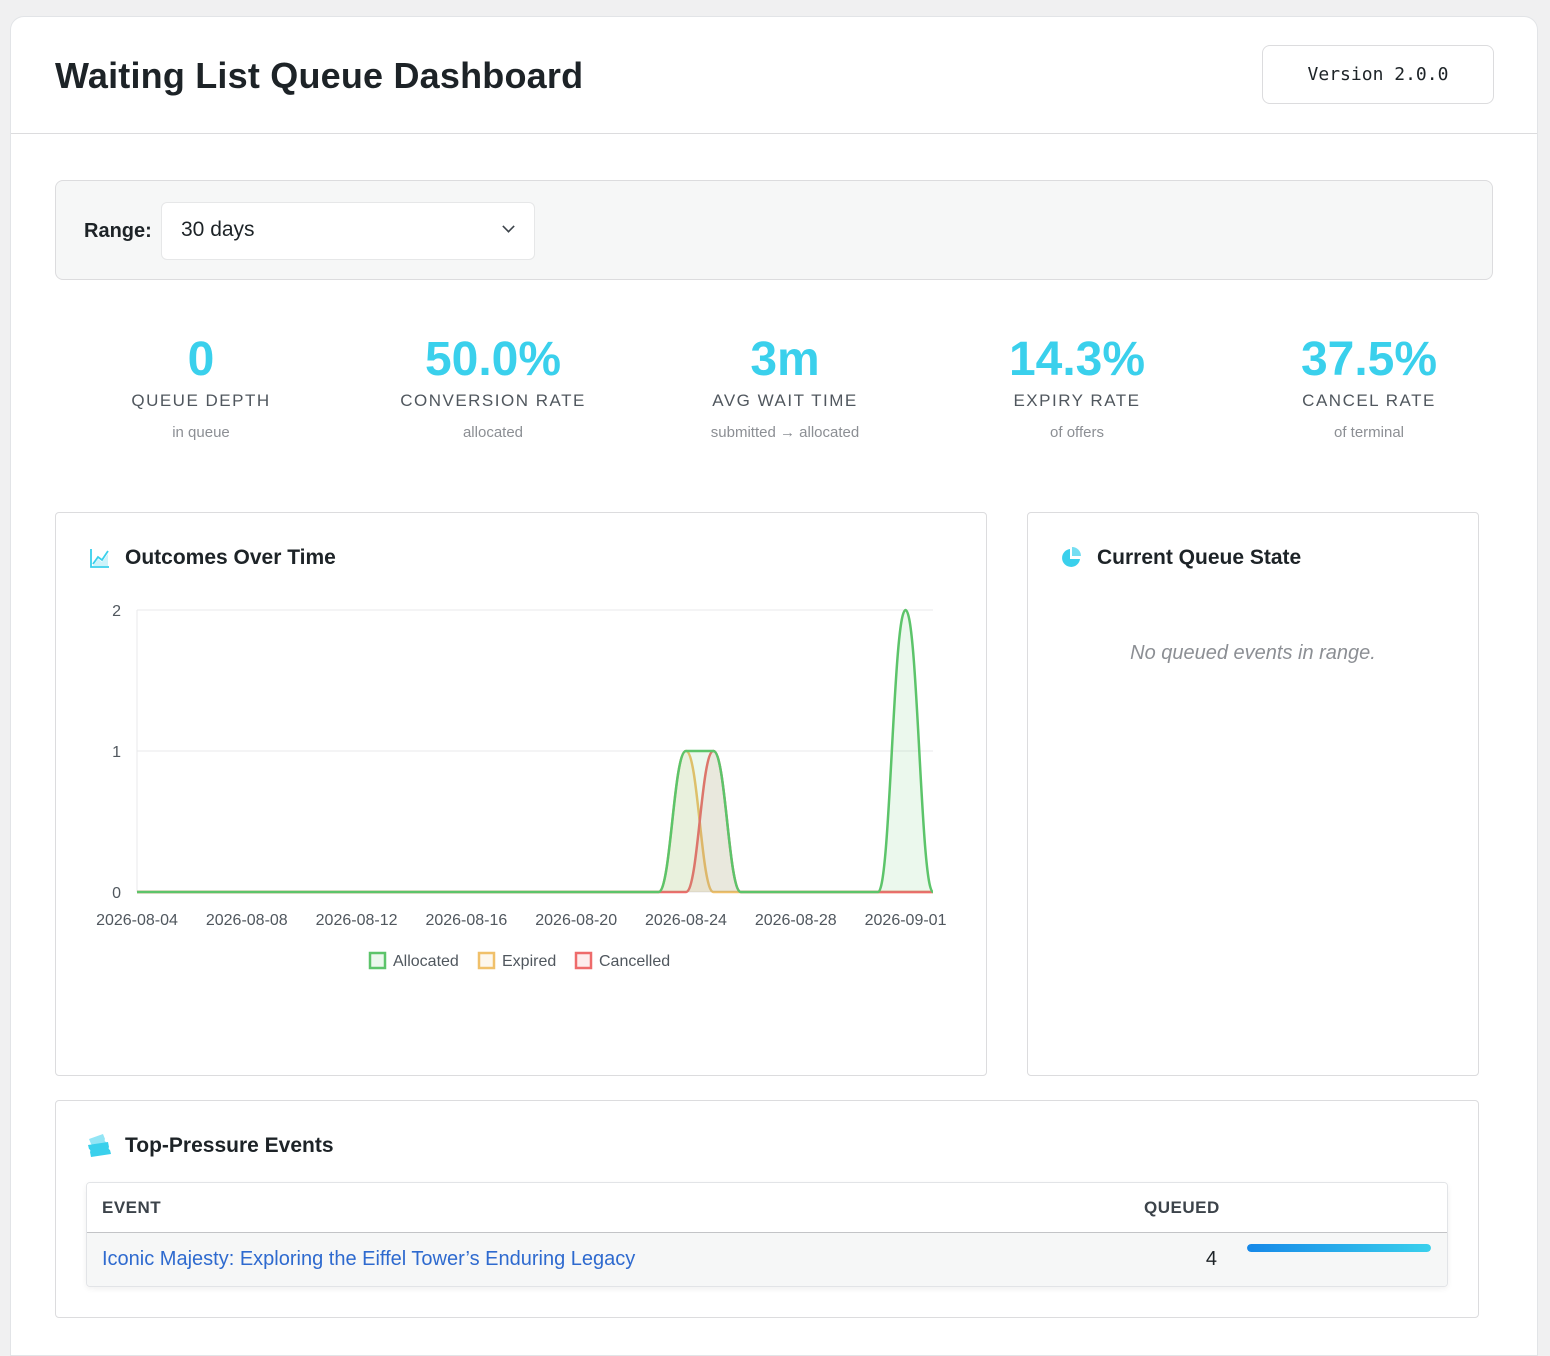  I want to click on x-tick-label: 2026-08-20, so click(576, 920).